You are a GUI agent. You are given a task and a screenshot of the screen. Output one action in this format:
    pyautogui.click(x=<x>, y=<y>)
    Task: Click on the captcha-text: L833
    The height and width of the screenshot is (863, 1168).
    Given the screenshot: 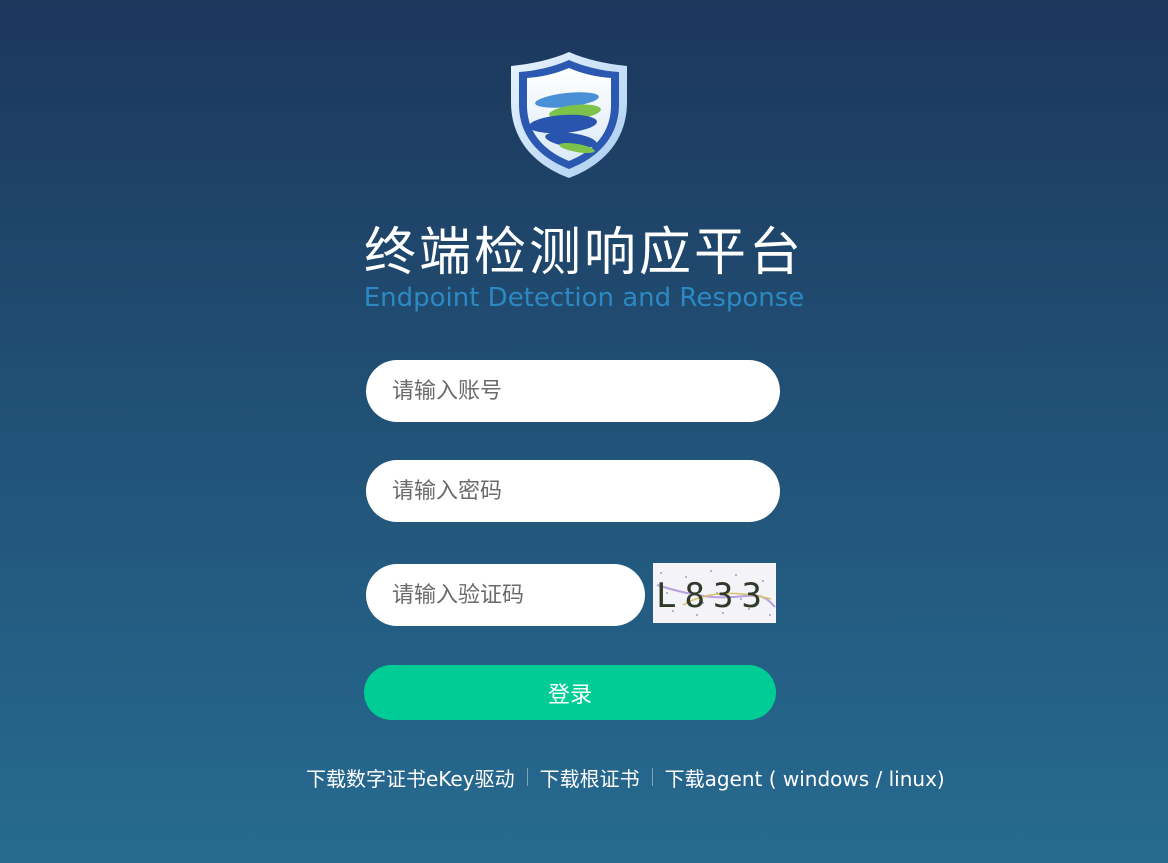 What is the action you would take?
    pyautogui.click(x=713, y=596)
    